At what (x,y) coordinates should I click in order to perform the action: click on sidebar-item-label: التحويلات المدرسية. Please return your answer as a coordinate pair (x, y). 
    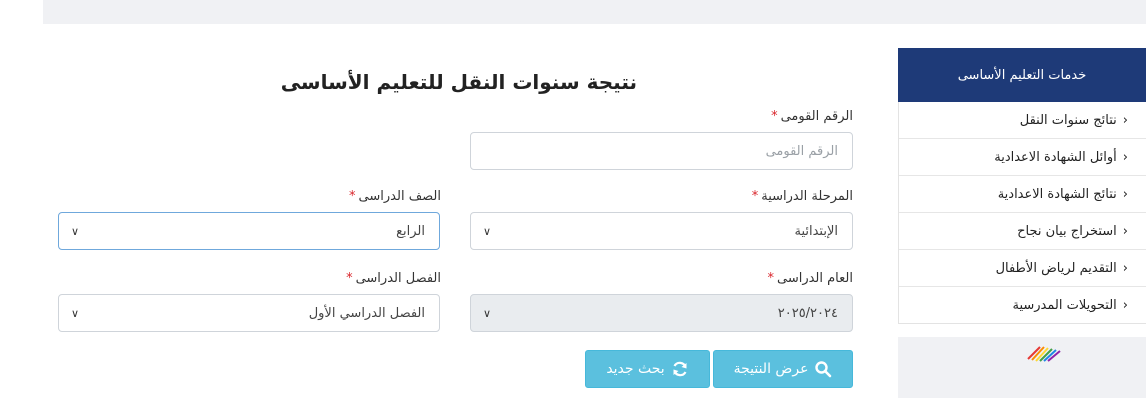
    Looking at the image, I should click on (1064, 305).